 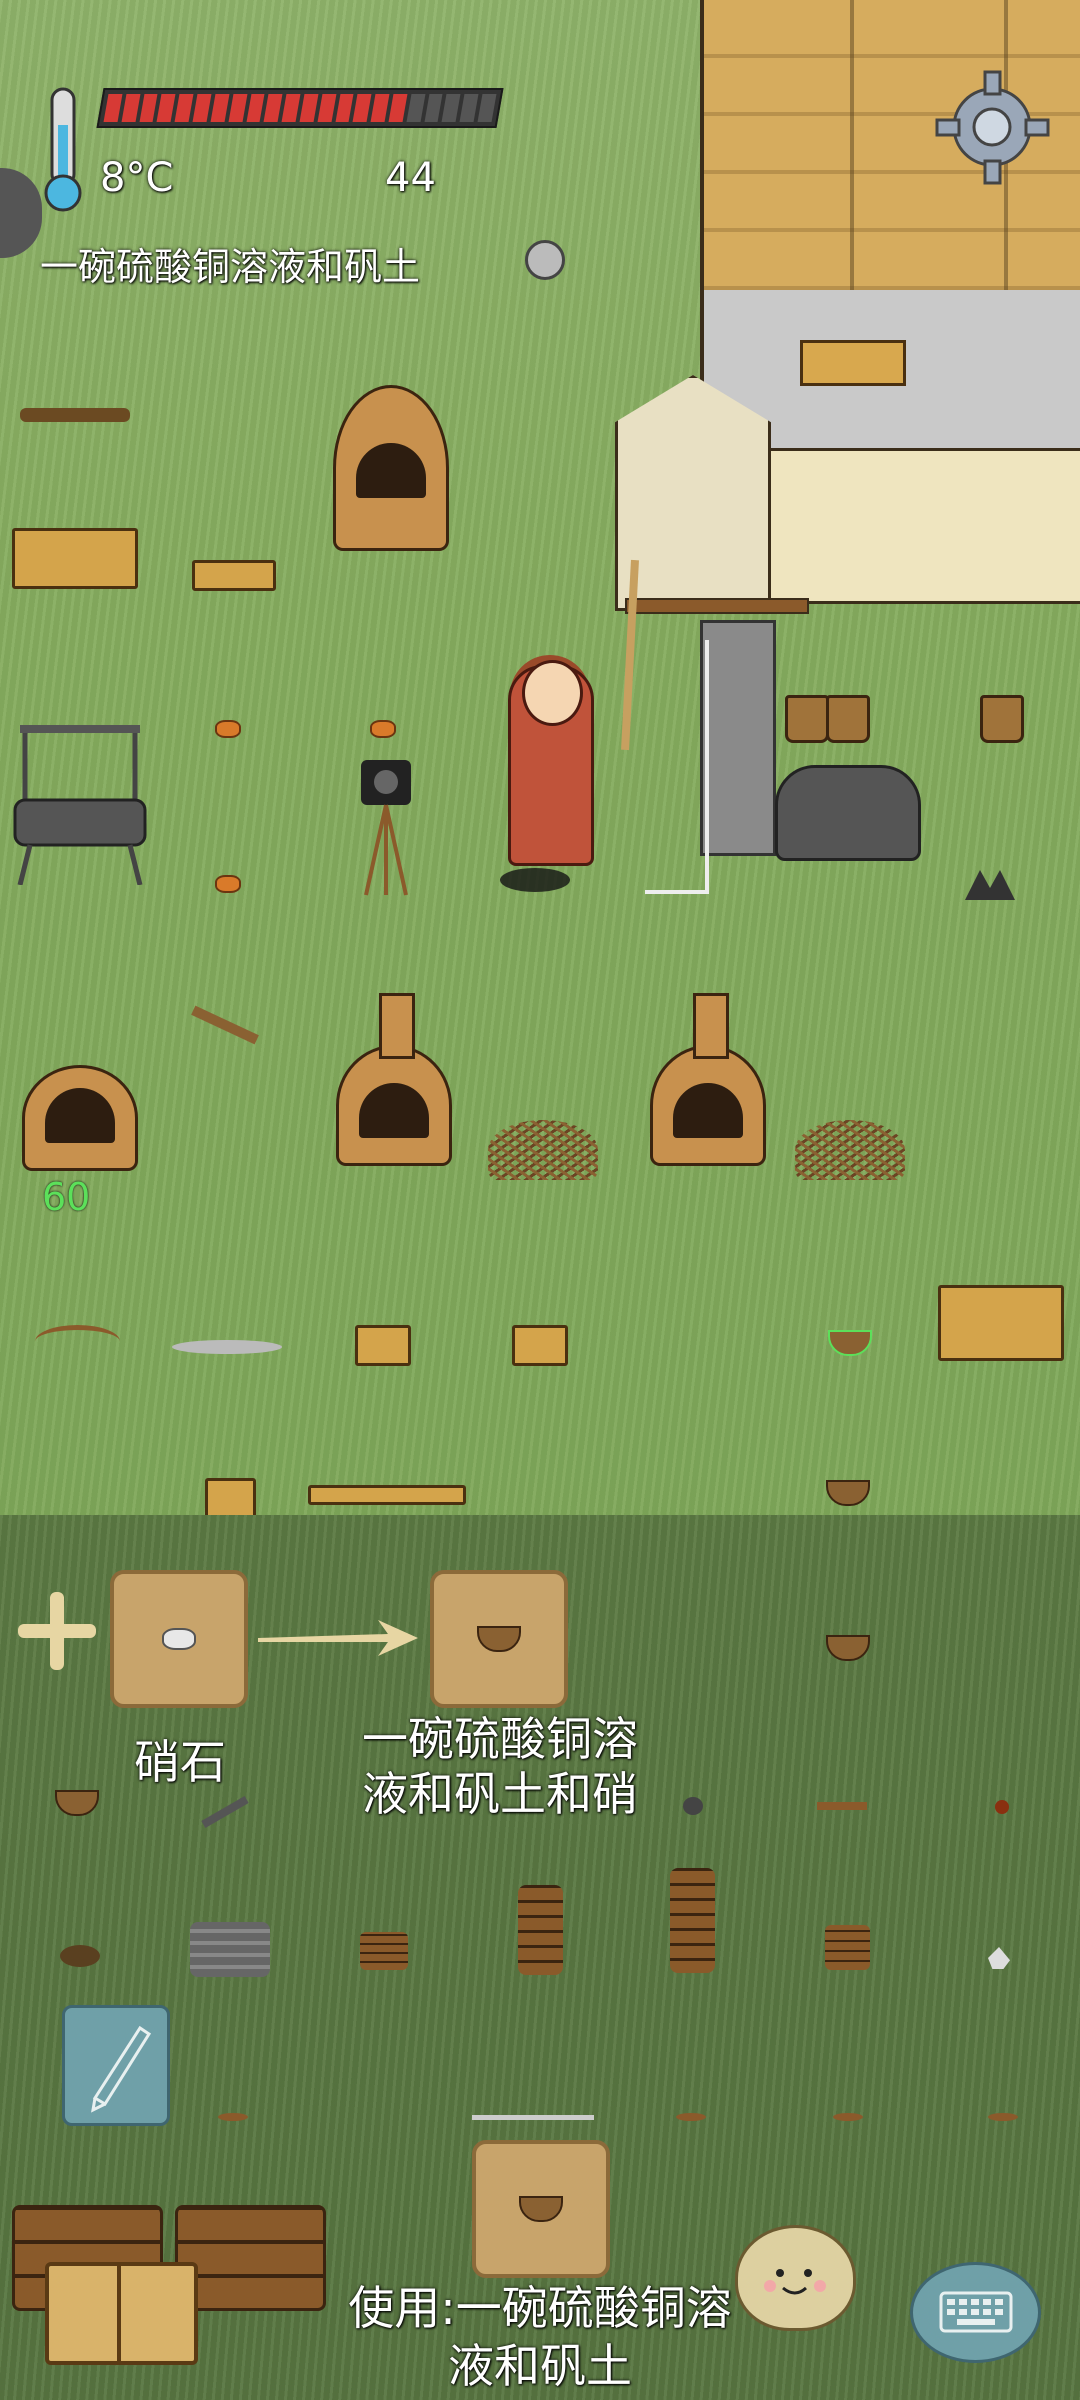 I want to click on result-slot, so click(x=499, y=1639).